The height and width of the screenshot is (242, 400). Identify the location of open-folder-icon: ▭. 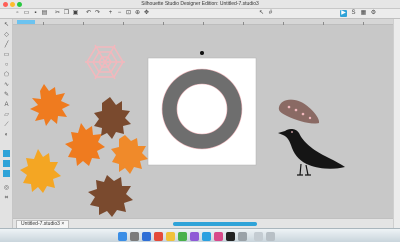
(26, 13).